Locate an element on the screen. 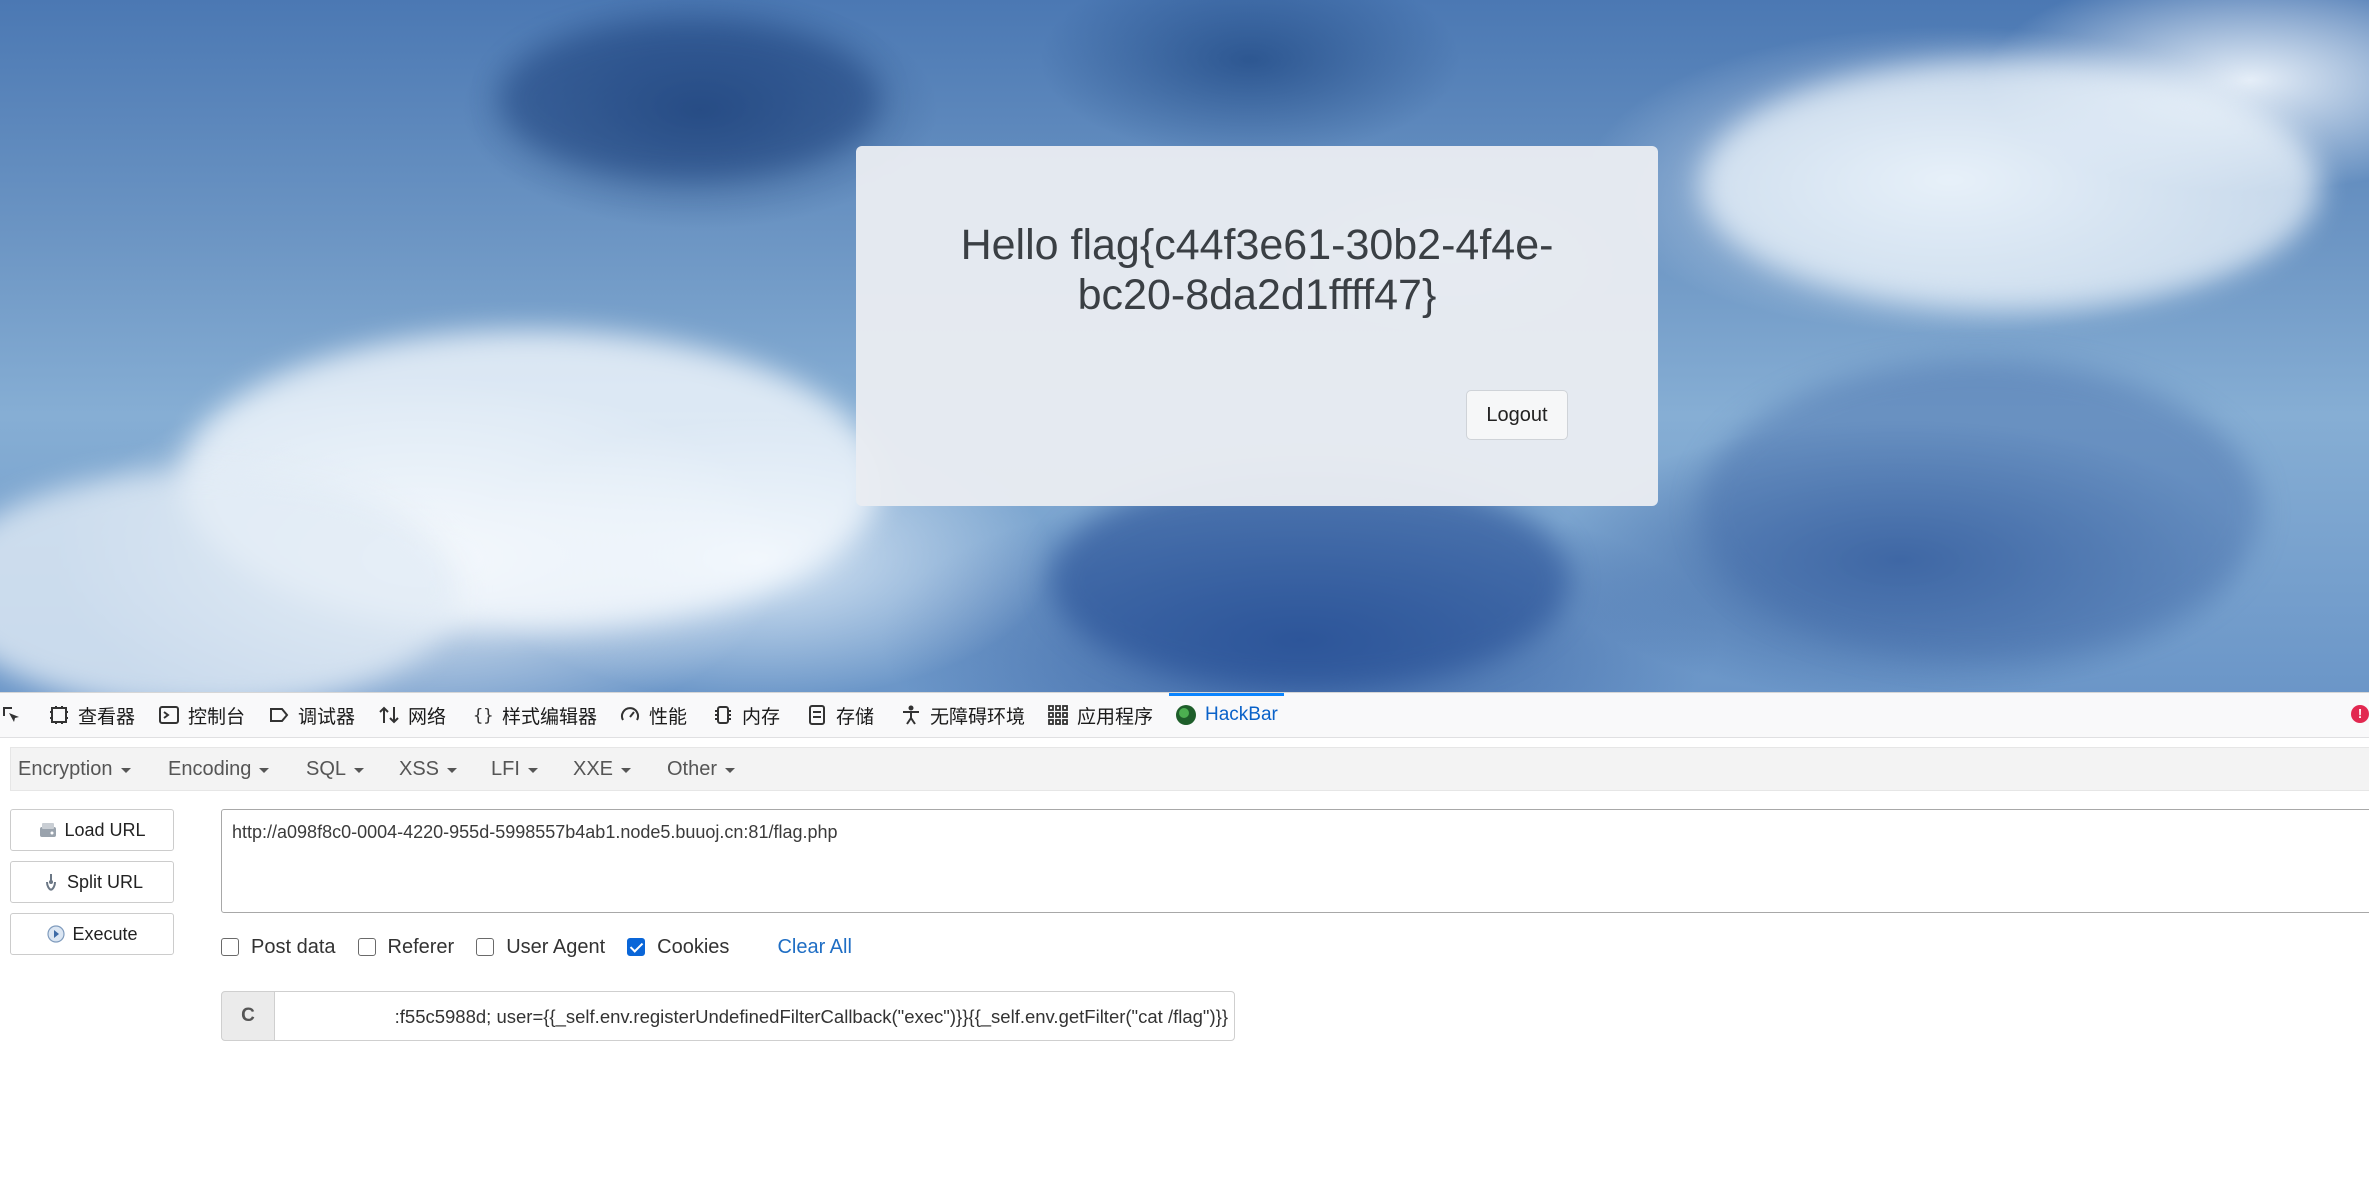  tab-label: 控制台 is located at coordinates (217, 717).